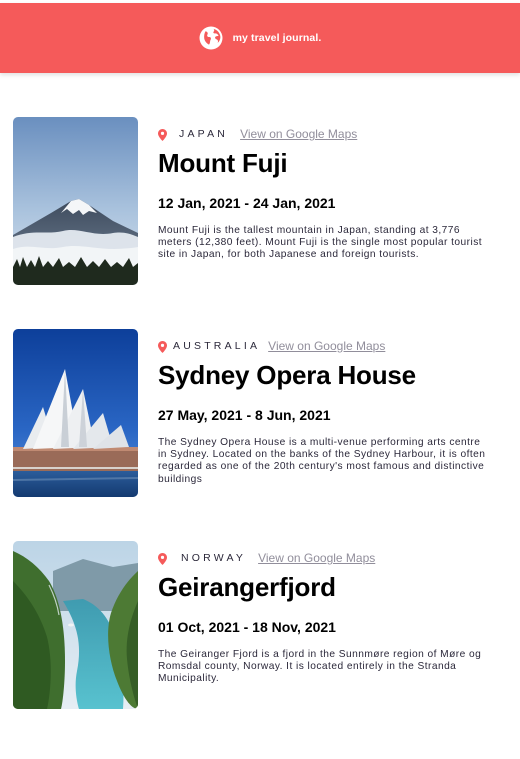 The height and width of the screenshot is (759, 520). I want to click on entry-title: Sydney Opera House, so click(287, 375).